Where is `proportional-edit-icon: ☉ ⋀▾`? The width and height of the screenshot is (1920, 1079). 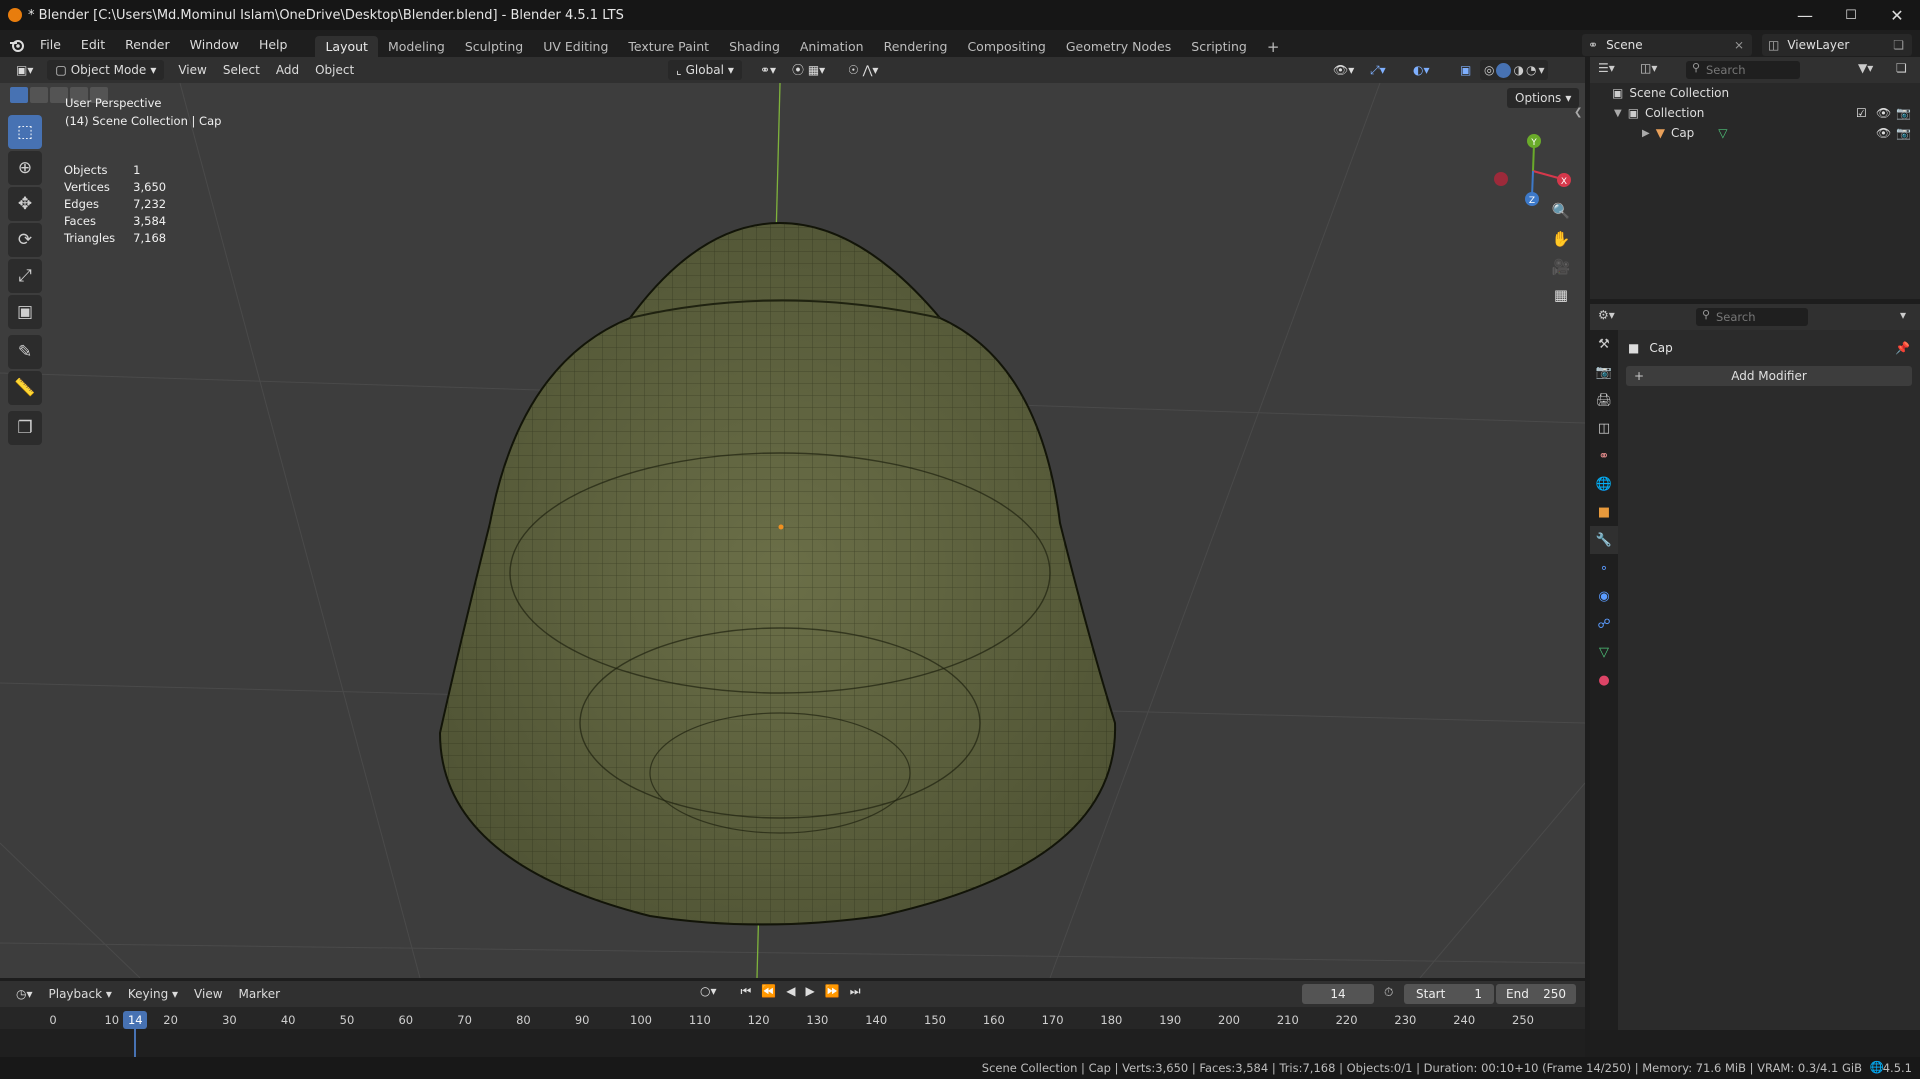 proportional-edit-icon: ☉ ⋀▾ is located at coordinates (863, 70).